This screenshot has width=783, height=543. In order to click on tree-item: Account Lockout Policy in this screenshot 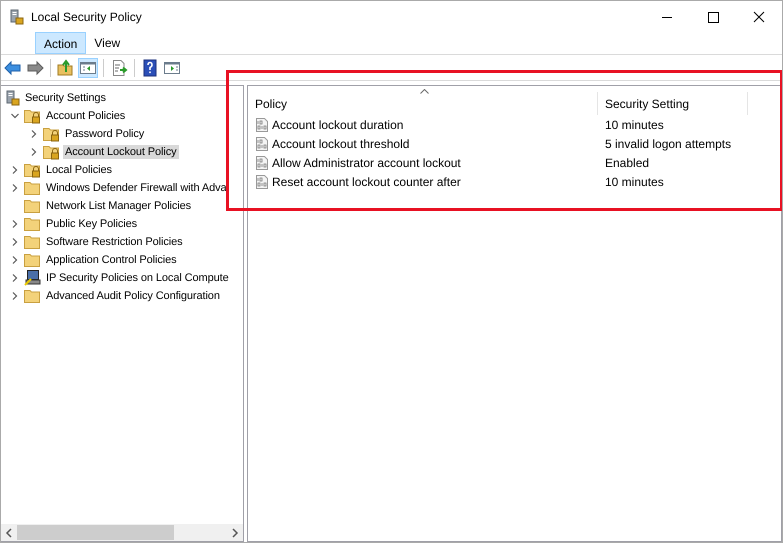, I will do `click(121, 152)`.